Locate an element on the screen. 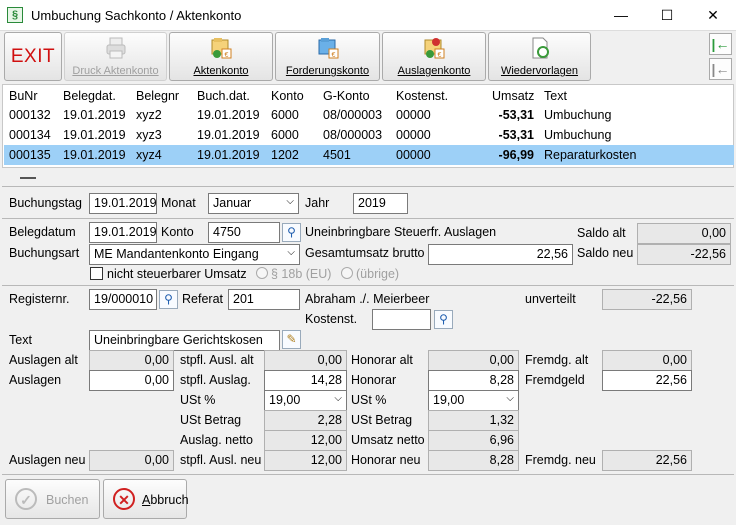  folder-money-icon: € is located at coordinates (221, 48).